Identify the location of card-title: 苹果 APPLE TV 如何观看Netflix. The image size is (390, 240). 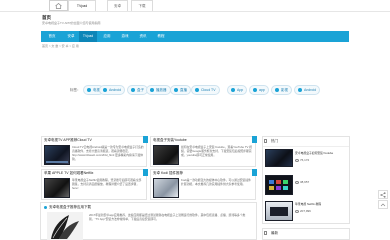
(68, 173).